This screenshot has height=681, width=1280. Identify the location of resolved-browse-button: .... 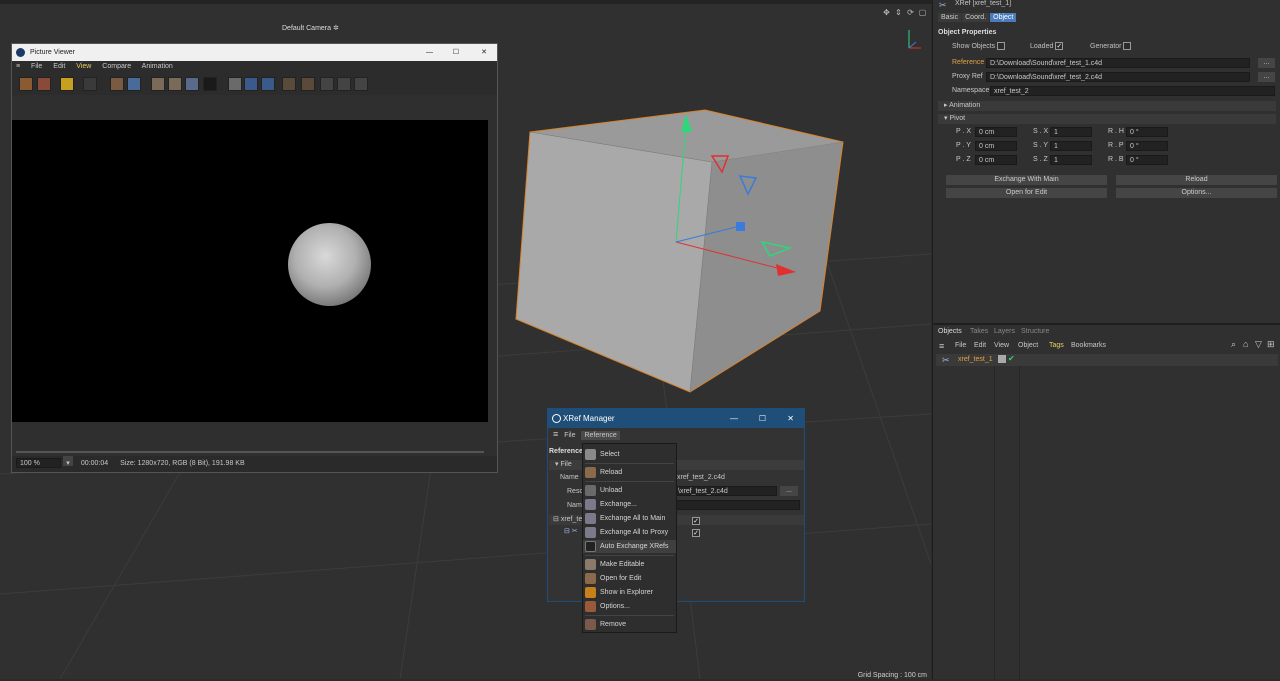
(789, 491).